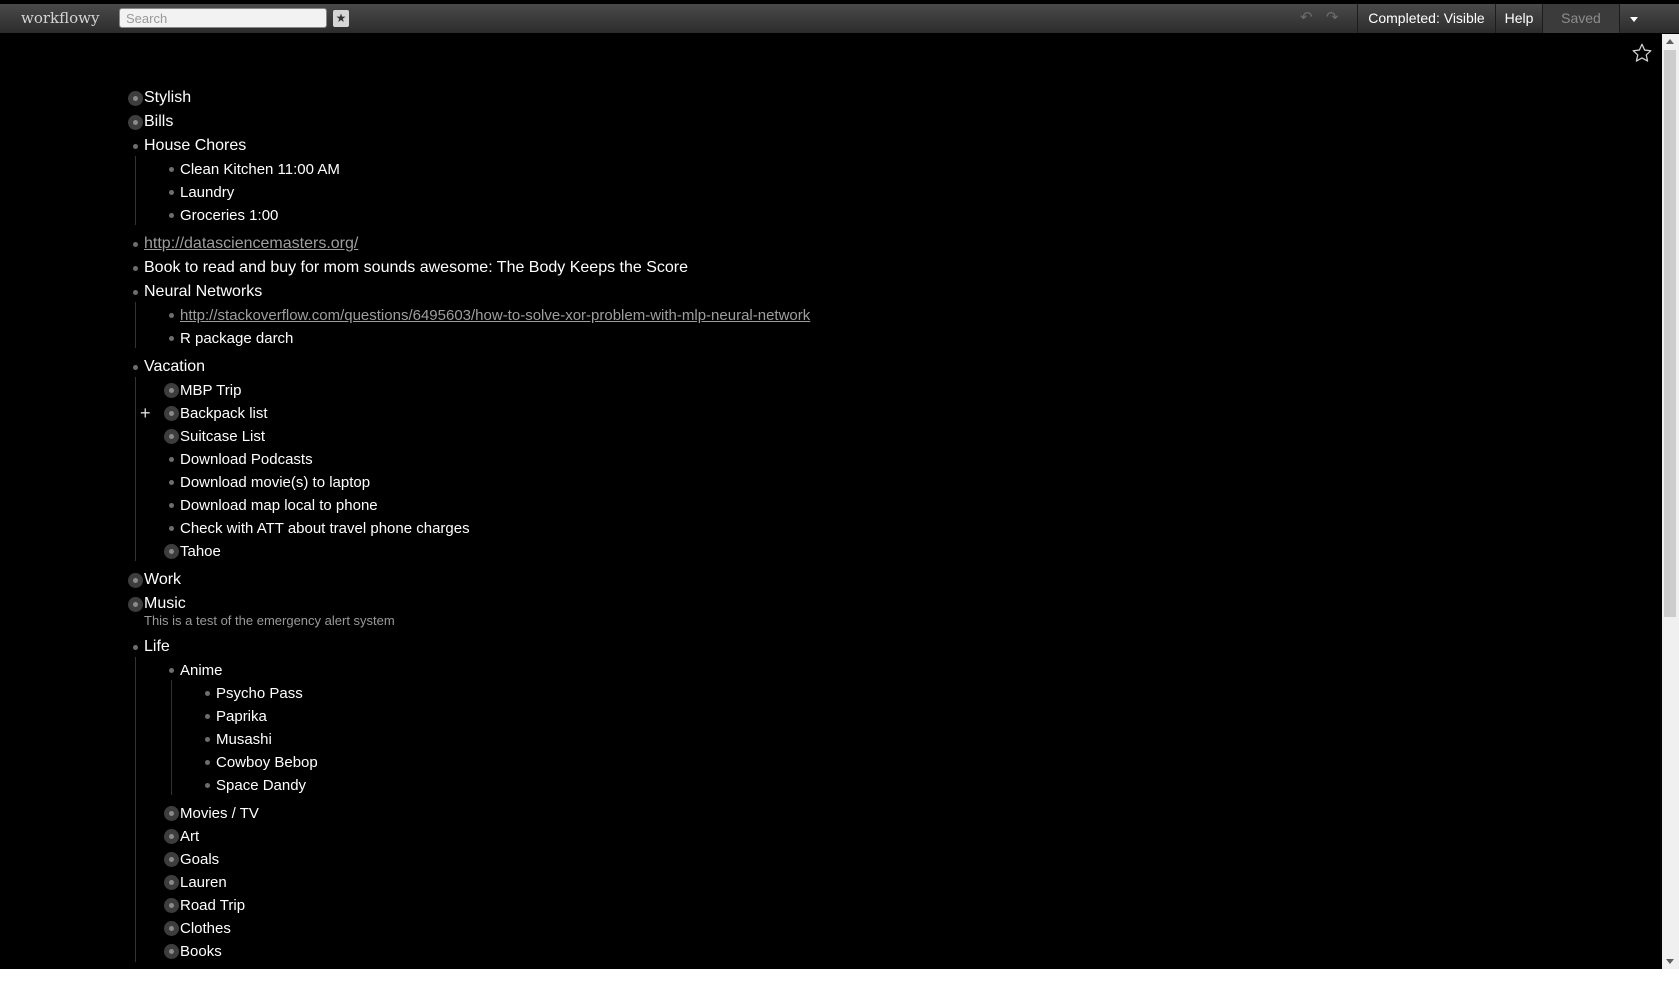 Image resolution: width=1679 pixels, height=999 pixels. What do you see at coordinates (189, 836) in the screenshot?
I see `outline-item-art: Art` at bounding box center [189, 836].